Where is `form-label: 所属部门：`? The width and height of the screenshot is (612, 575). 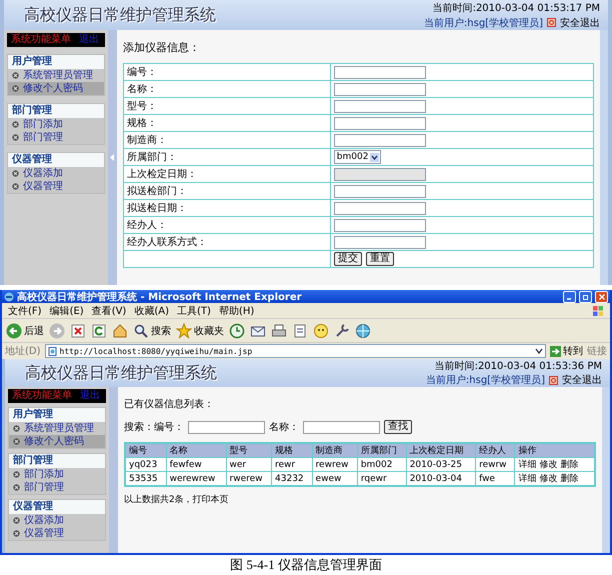
form-label: 所属部门： is located at coordinates (227, 157).